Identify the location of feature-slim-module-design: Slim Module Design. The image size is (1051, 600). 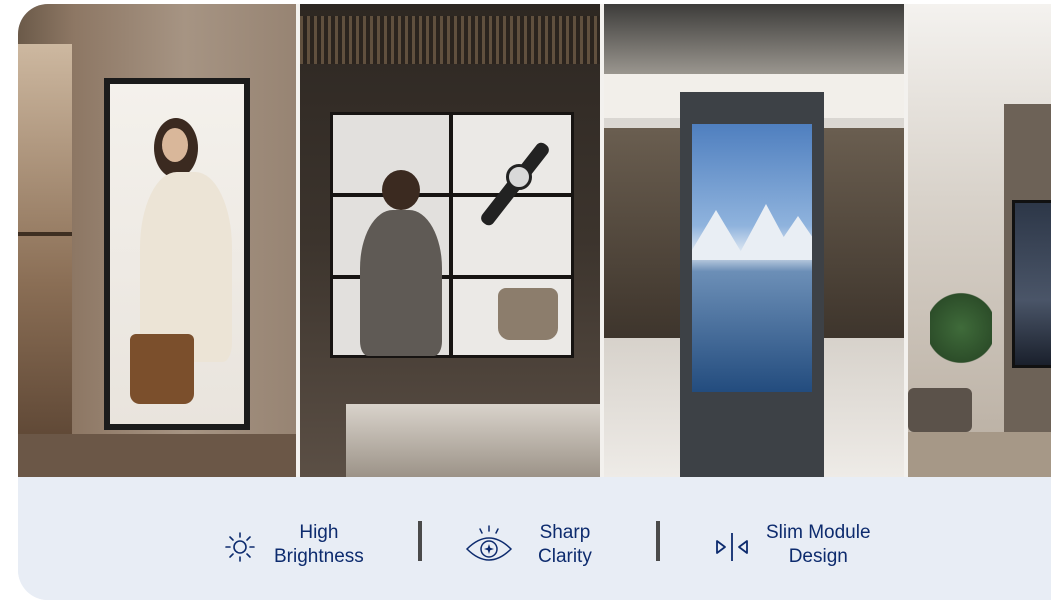
(791, 545).